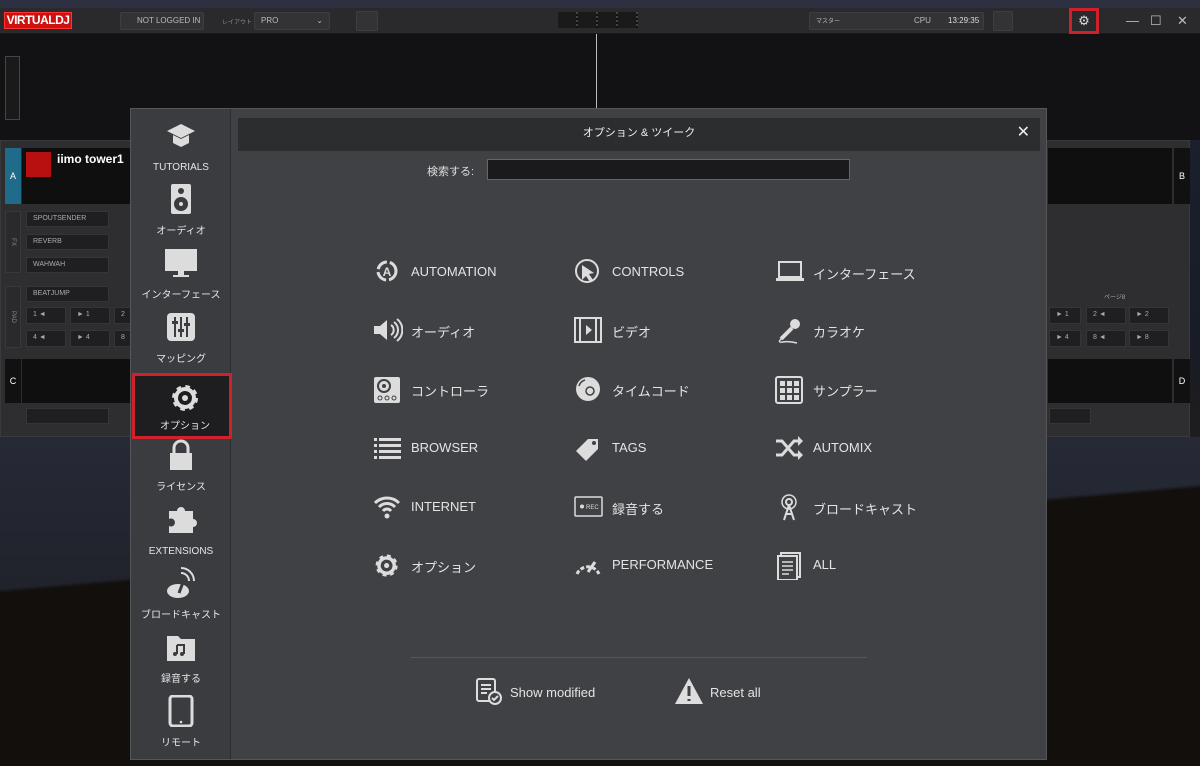 The image size is (1200, 766). Describe the element at coordinates (181, 582) in the screenshot. I see `broadcast-icon` at that location.